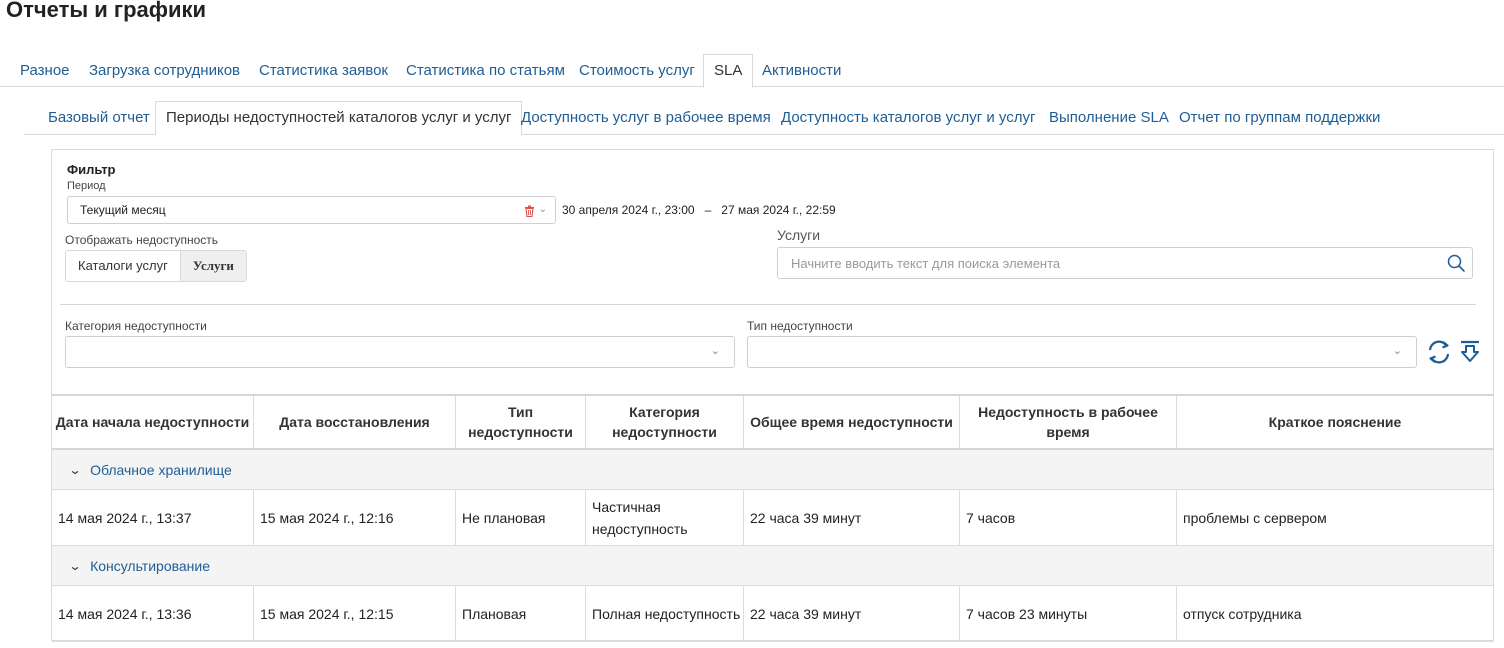  I want to click on cell-start-date: 14 мая 2024 г., 13:37, so click(153, 517).